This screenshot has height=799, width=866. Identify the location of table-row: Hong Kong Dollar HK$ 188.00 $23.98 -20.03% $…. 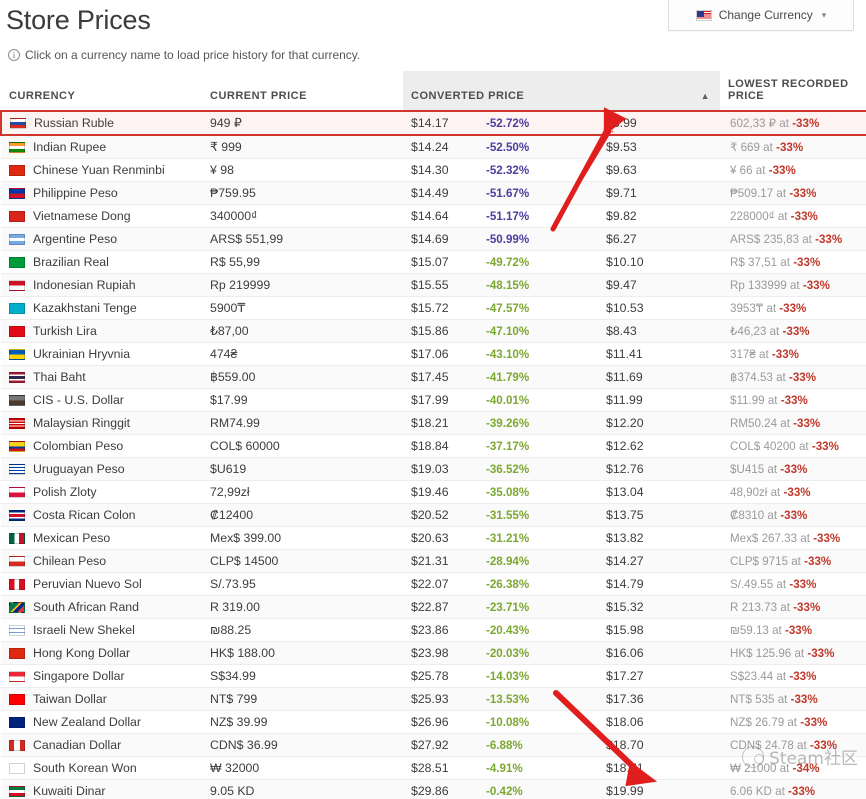
(433, 653).